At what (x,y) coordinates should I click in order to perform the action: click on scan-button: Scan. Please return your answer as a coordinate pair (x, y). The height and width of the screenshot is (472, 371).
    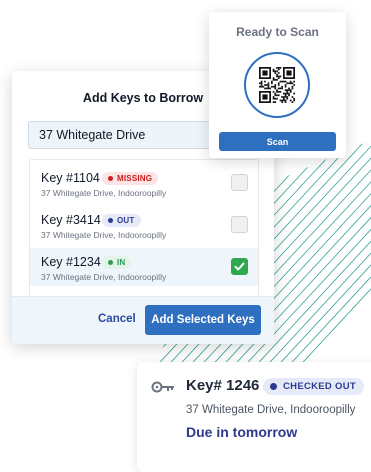
    Looking at the image, I should click on (277, 141).